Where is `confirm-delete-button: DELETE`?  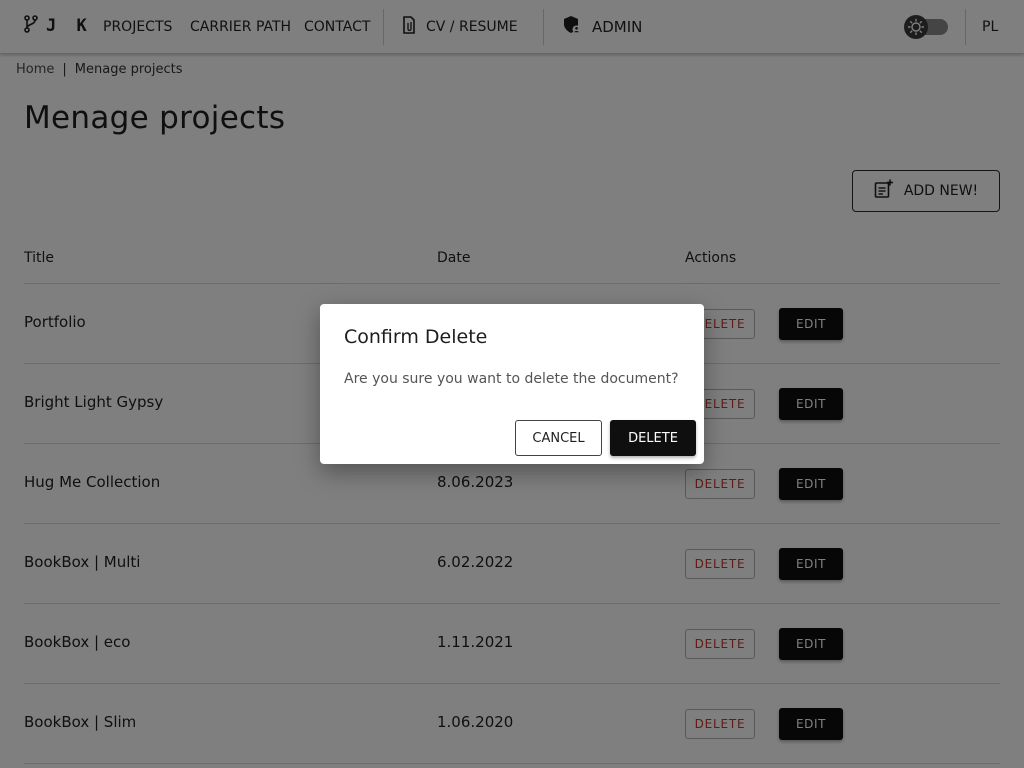
confirm-delete-button: DELETE is located at coordinates (653, 438).